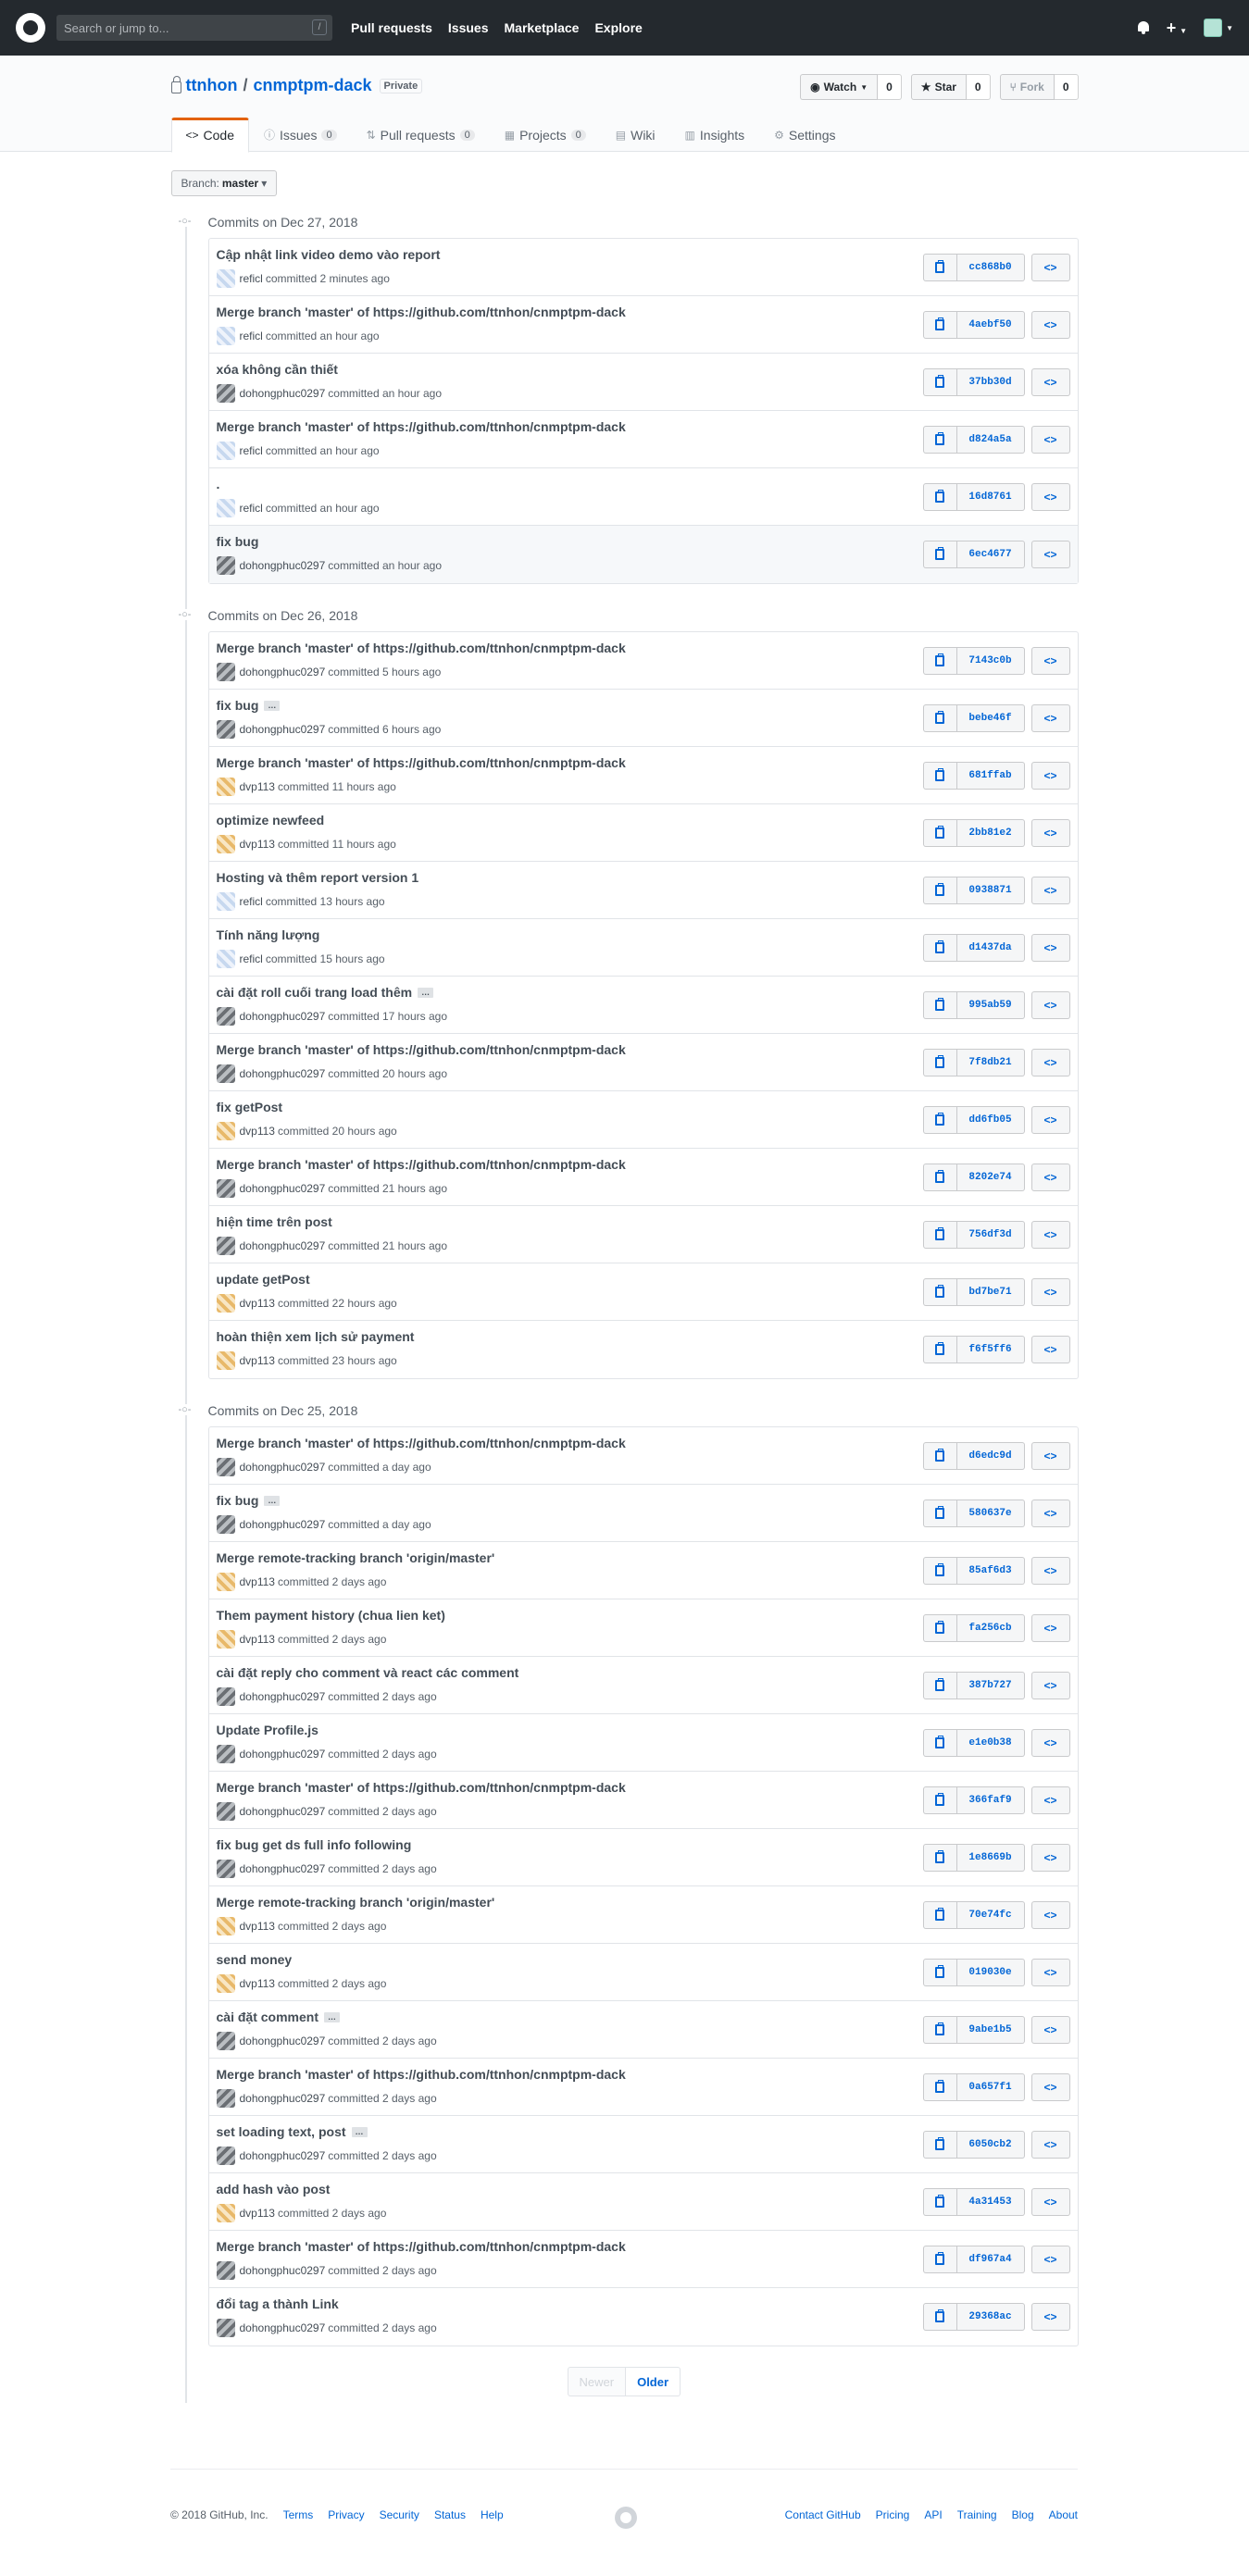 The width and height of the screenshot is (1249, 2576). I want to click on commit-message-link: Them payment history (chua lien ket), so click(331, 1615).